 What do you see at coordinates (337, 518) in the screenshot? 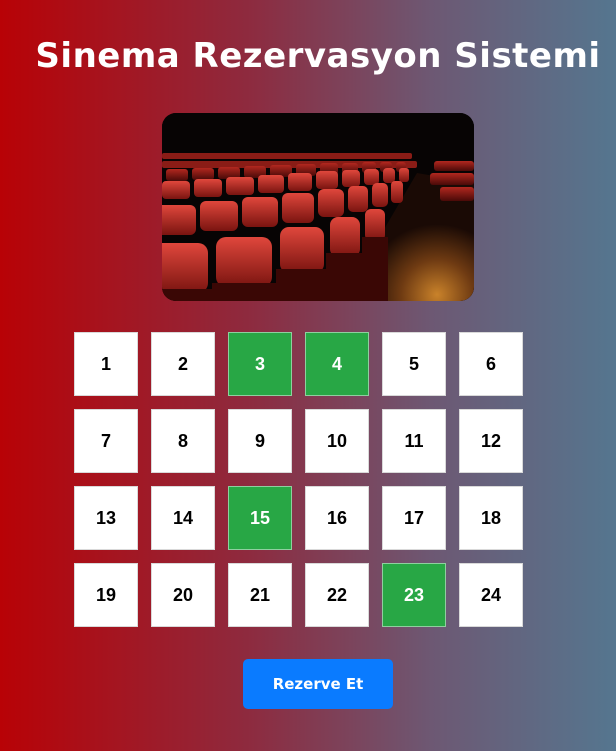
I see `seat-16: 16` at bounding box center [337, 518].